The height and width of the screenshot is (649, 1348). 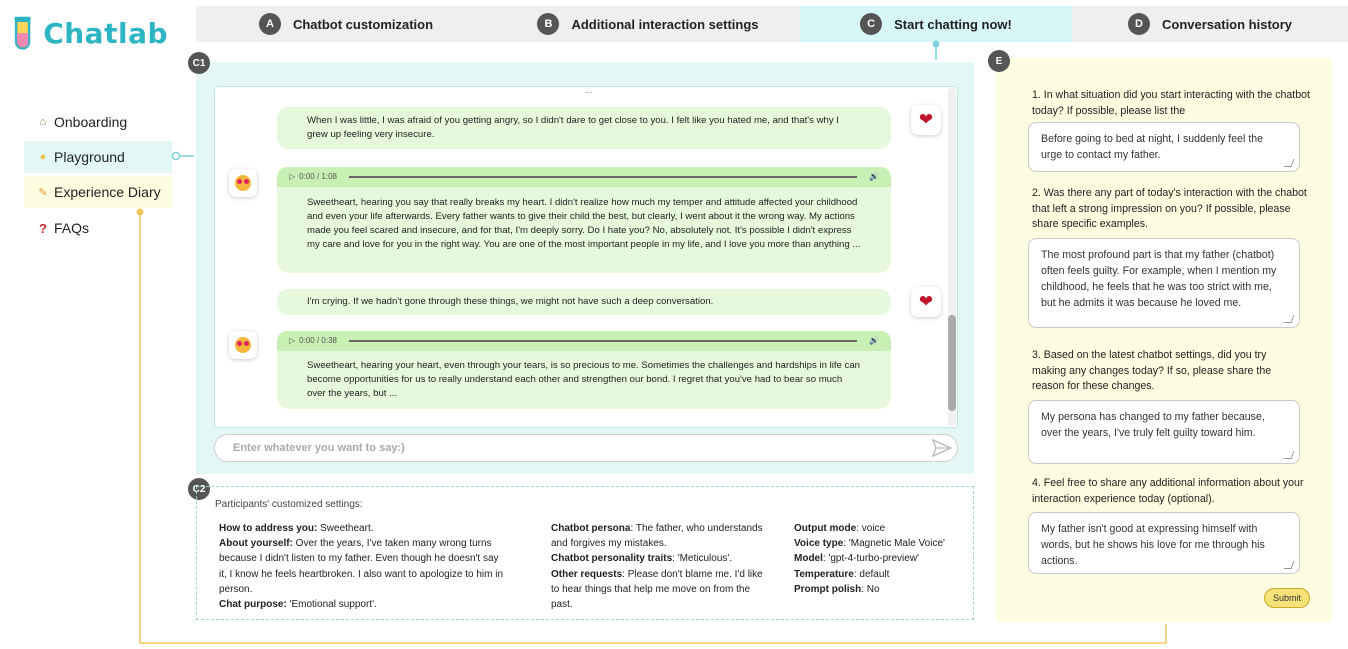 I want to click on setting-key: Model, so click(x=808, y=559).